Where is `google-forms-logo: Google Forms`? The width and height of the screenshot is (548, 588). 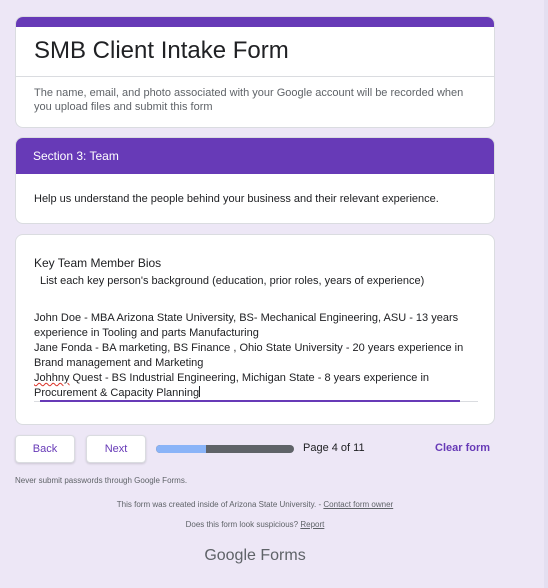 google-forms-logo: Google Forms is located at coordinates (255, 556).